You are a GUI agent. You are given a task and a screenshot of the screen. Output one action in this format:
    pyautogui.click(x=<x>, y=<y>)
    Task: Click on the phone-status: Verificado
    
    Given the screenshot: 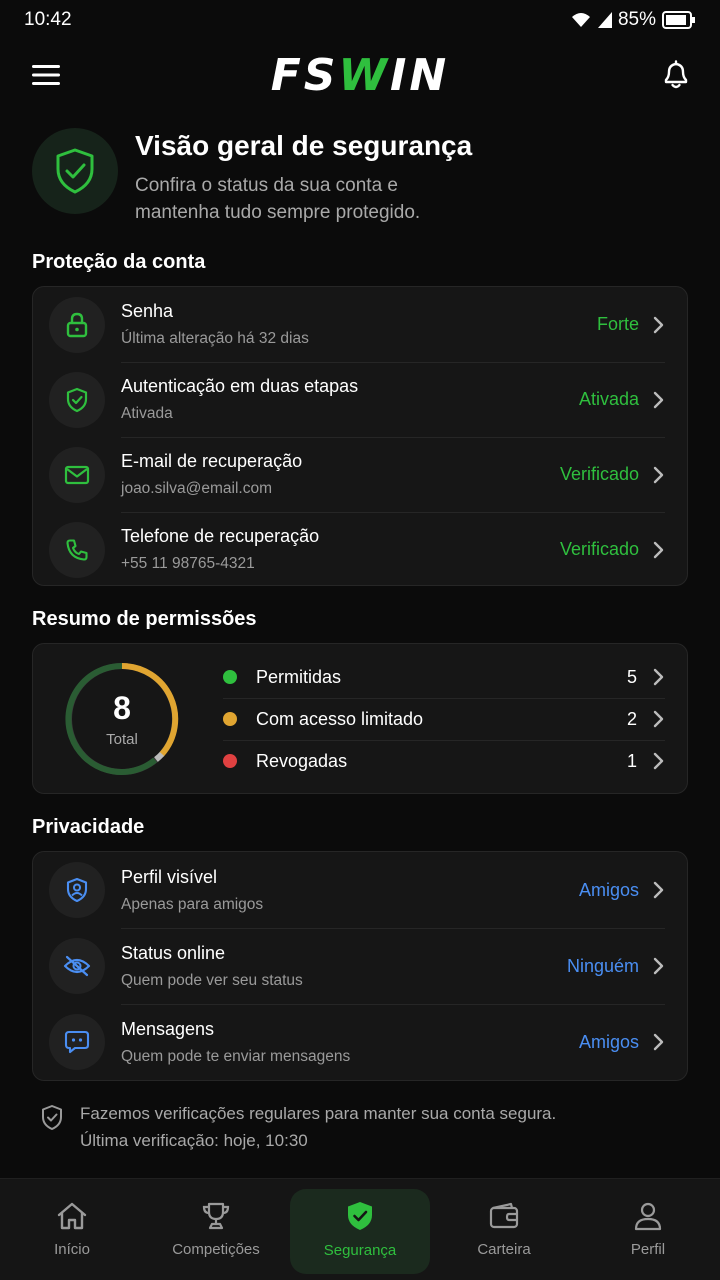 What is the action you would take?
    pyautogui.click(x=599, y=549)
    